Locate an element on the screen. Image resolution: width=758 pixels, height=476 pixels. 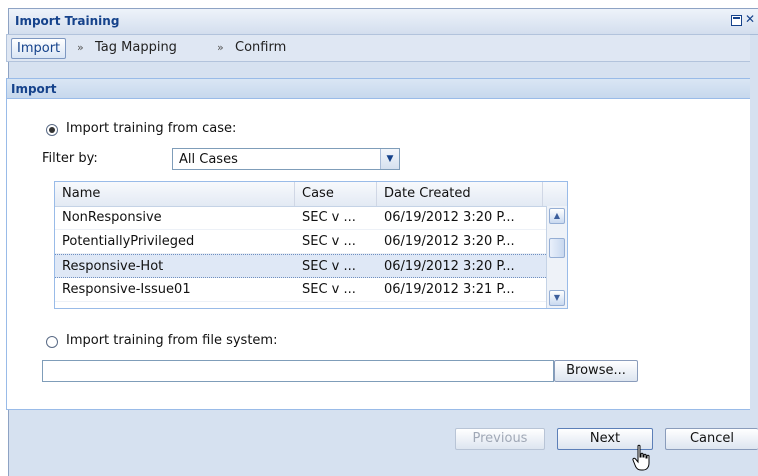
import-from-file-radio is located at coordinates (52, 342).